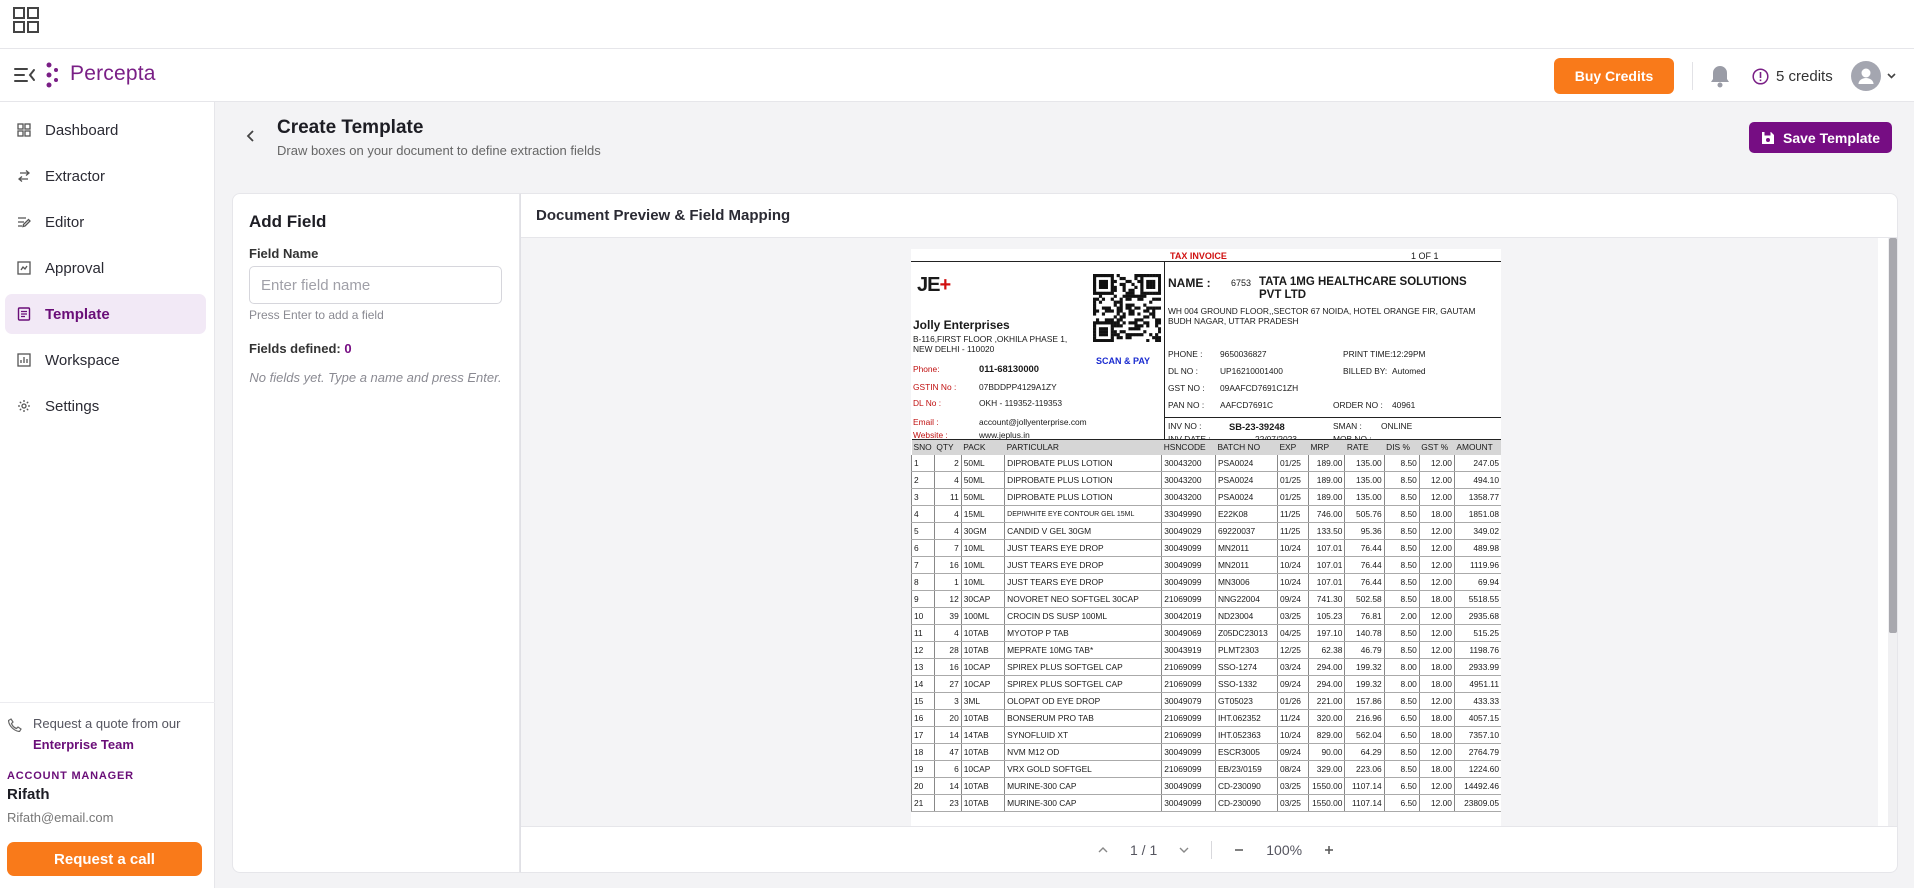 The width and height of the screenshot is (1914, 888). I want to click on table-cell: 10CAP, so click(982, 769).